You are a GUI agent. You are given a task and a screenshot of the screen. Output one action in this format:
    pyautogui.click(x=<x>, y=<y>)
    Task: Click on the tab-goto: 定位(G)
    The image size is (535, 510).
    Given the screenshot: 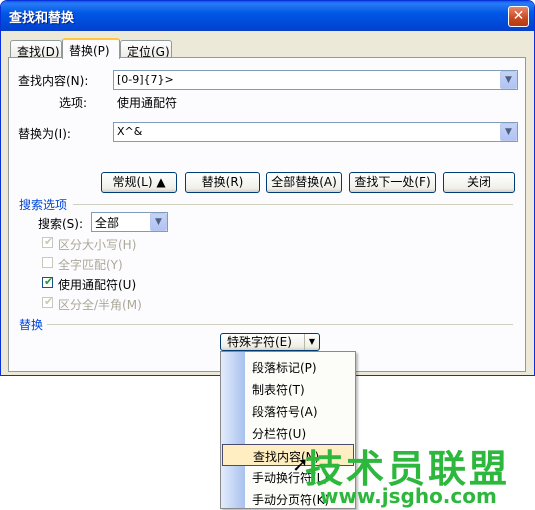 What is the action you would take?
    pyautogui.click(x=146, y=49)
    